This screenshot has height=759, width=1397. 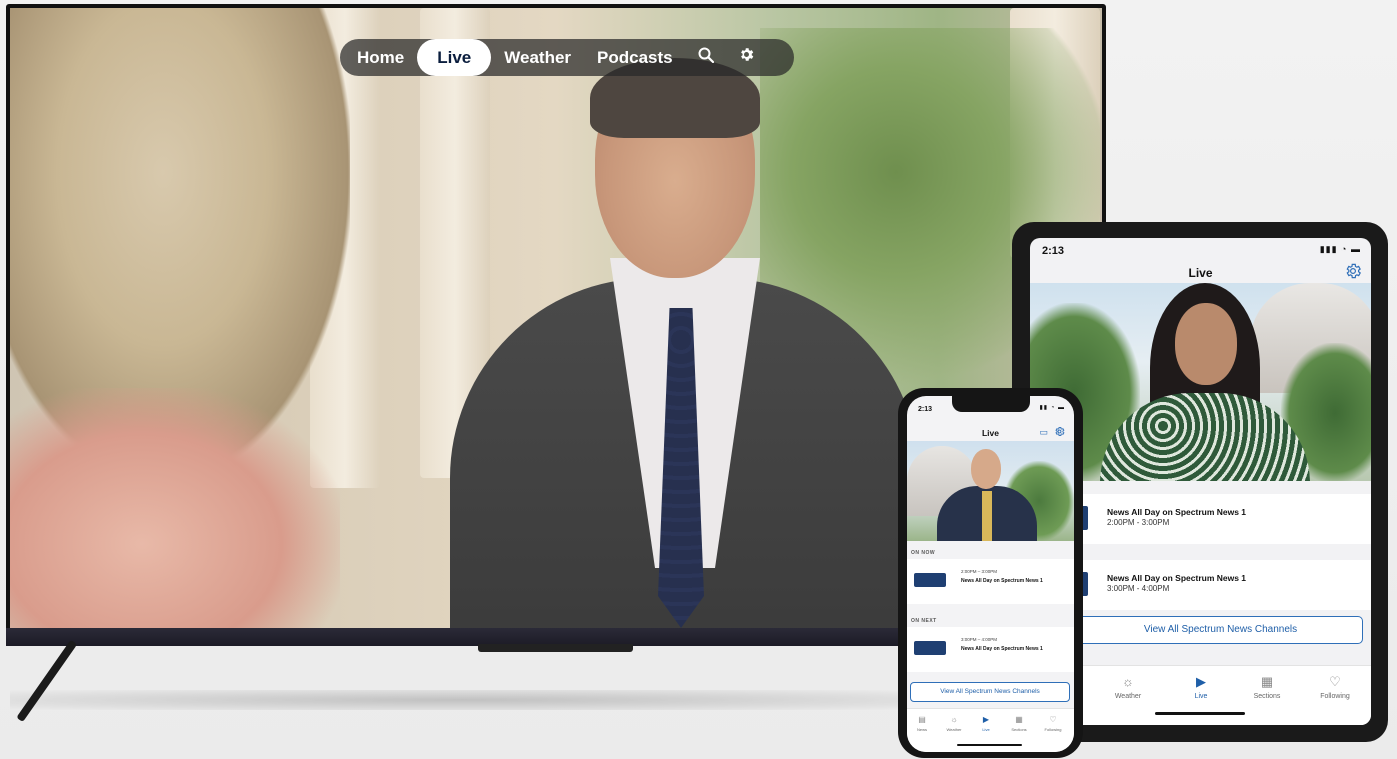 What do you see at coordinates (537, 57) in the screenshot?
I see `nav-weather: Weather` at bounding box center [537, 57].